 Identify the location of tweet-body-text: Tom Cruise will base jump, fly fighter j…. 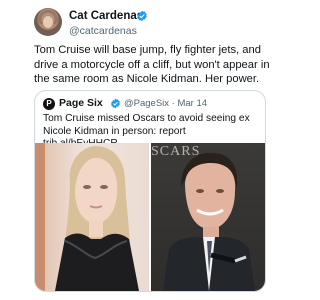
(152, 64).